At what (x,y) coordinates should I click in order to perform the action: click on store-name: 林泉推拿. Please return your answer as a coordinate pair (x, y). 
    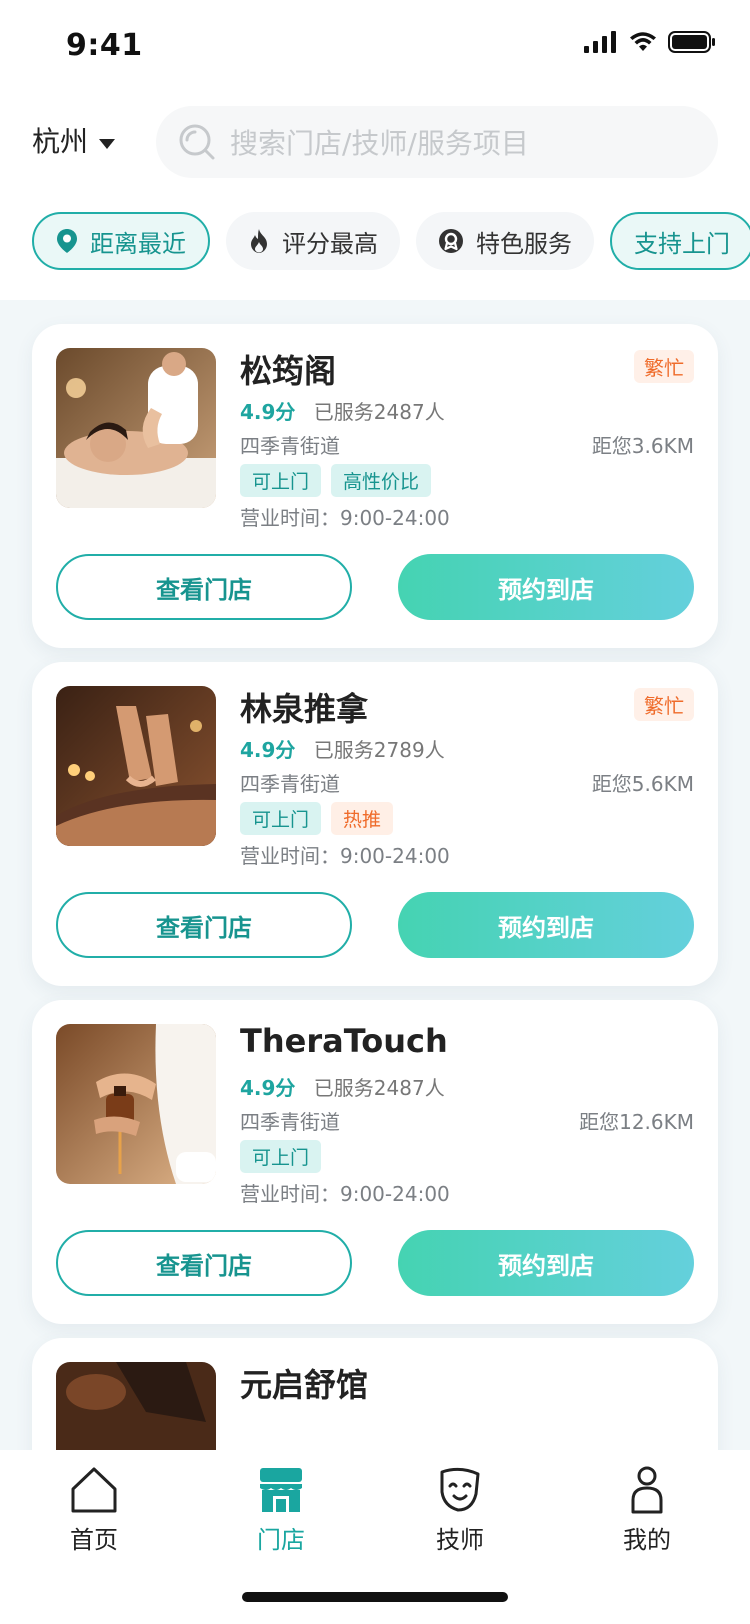
    Looking at the image, I should click on (304, 709).